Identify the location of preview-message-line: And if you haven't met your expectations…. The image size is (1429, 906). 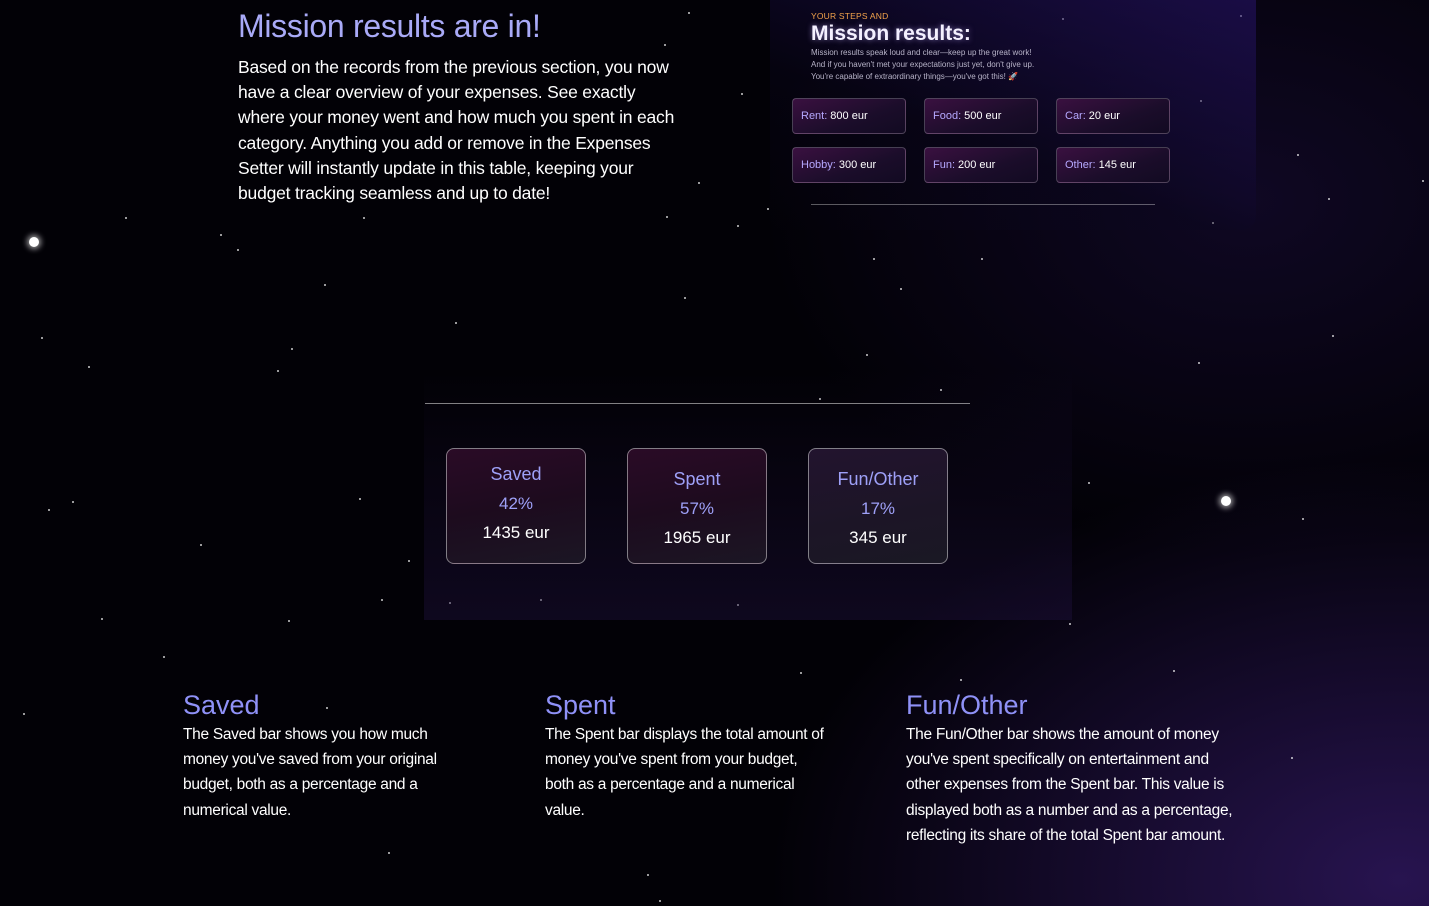
(923, 64).